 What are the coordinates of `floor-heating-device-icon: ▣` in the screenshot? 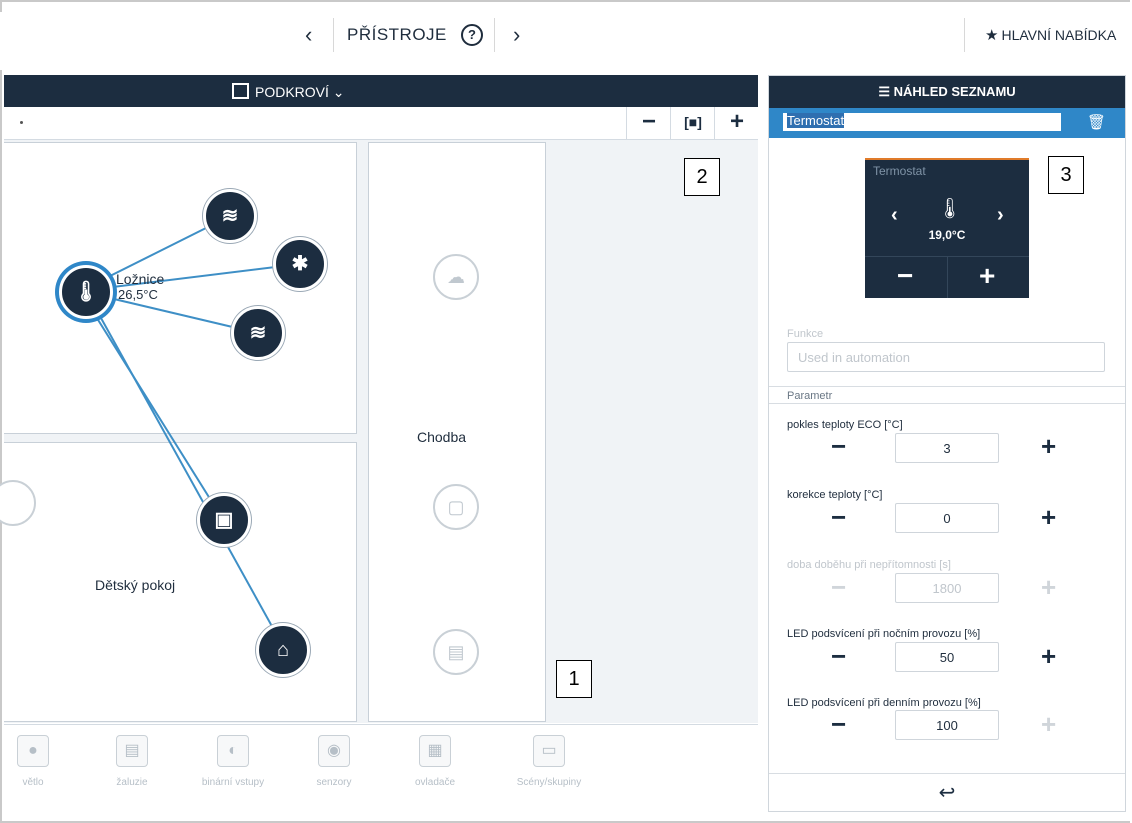 It's located at (224, 520).